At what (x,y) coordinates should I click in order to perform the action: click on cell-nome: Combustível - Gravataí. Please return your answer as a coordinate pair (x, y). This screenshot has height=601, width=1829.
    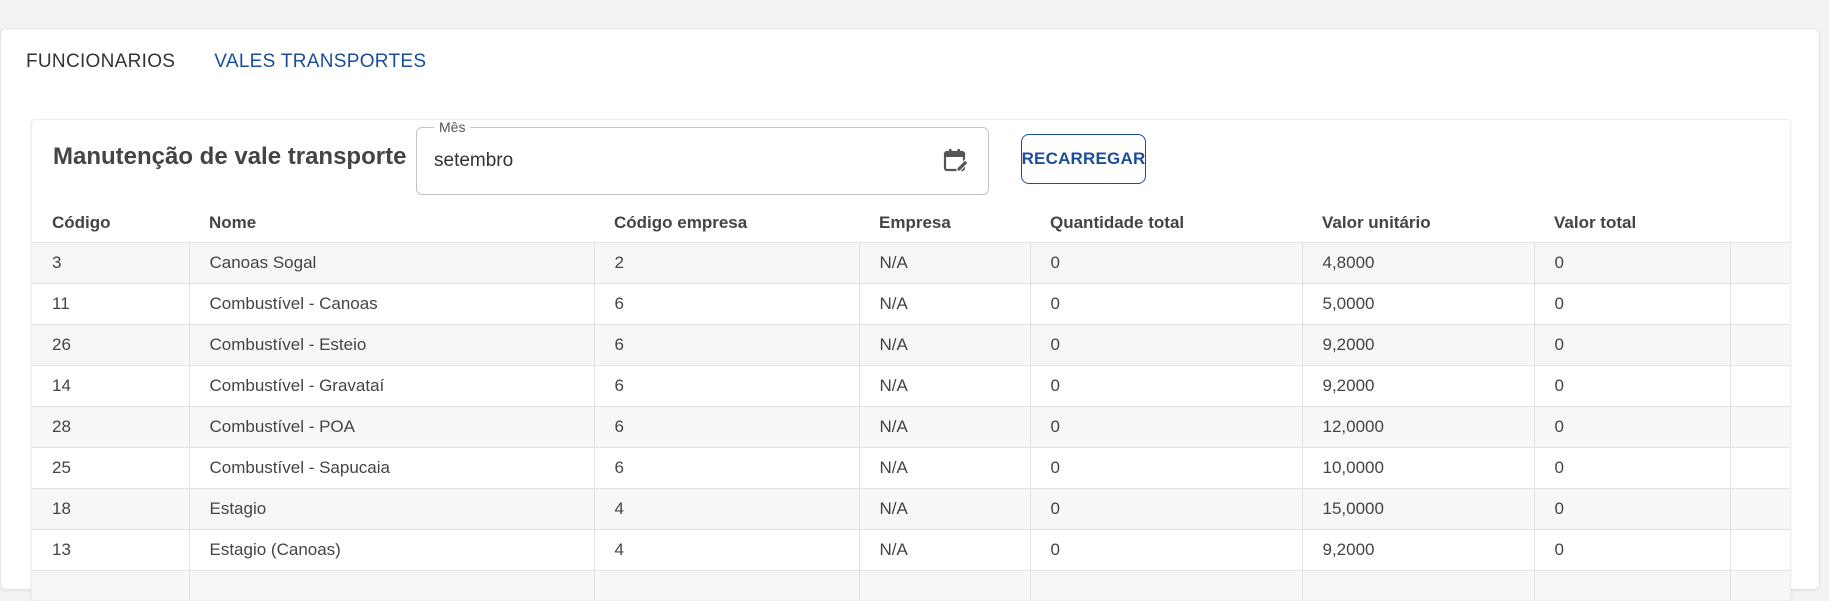
    Looking at the image, I should click on (391, 386).